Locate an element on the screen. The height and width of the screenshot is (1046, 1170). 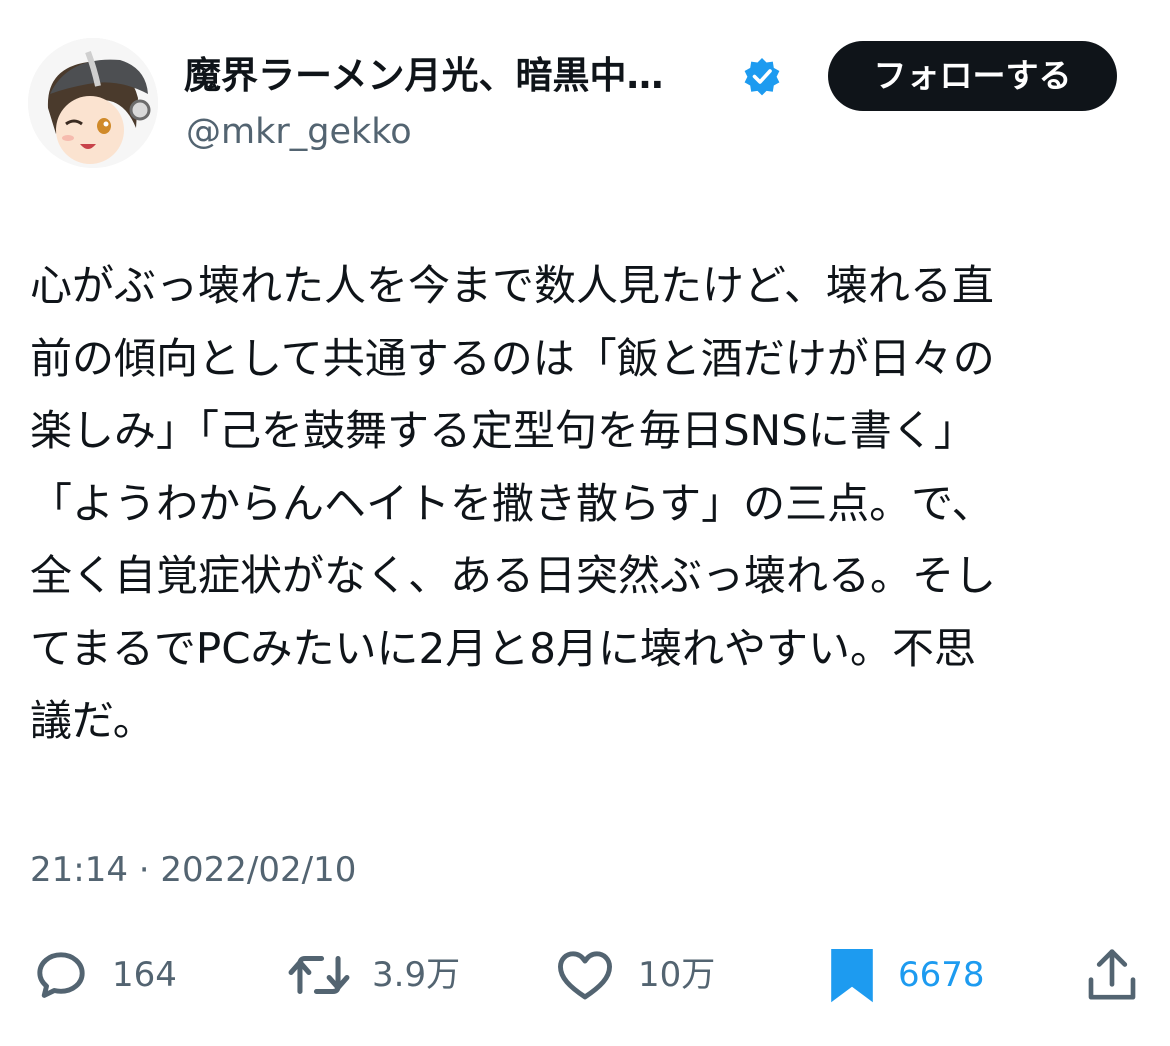
like-count: 10万 is located at coordinates (677, 975).